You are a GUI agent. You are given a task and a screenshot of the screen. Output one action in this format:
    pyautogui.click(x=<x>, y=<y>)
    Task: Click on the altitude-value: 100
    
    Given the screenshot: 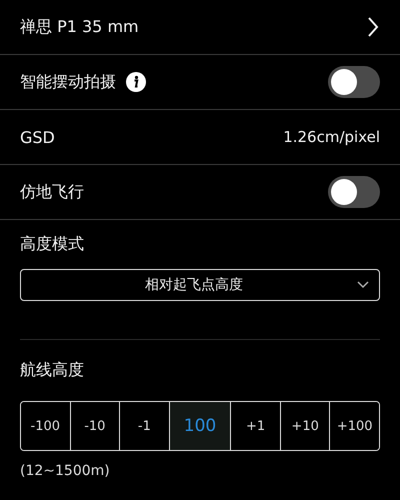 What is the action you would take?
    pyautogui.click(x=201, y=426)
    